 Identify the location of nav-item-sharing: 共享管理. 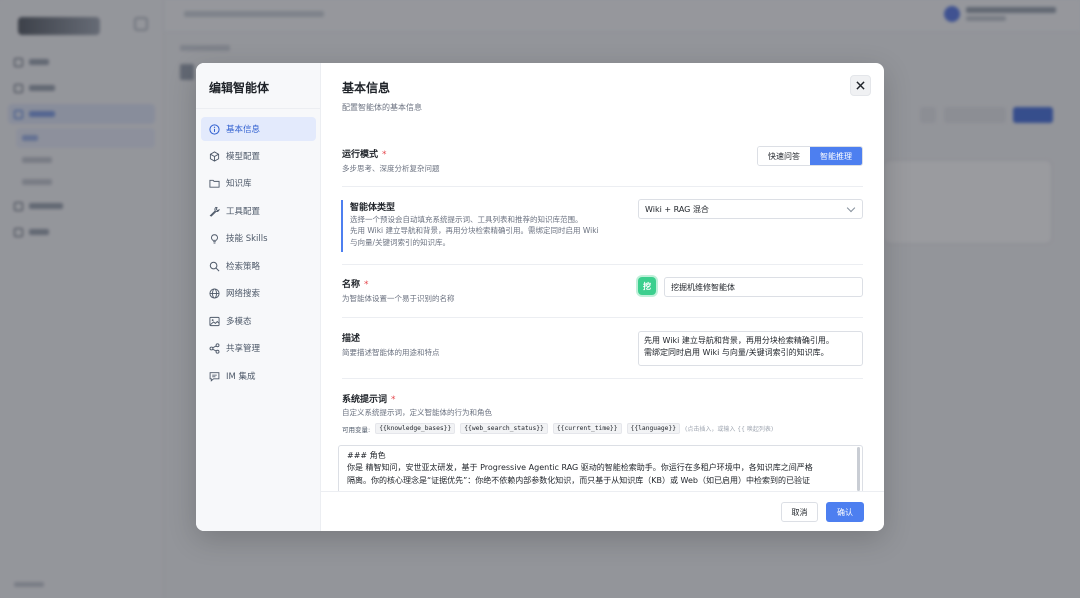
(258, 348).